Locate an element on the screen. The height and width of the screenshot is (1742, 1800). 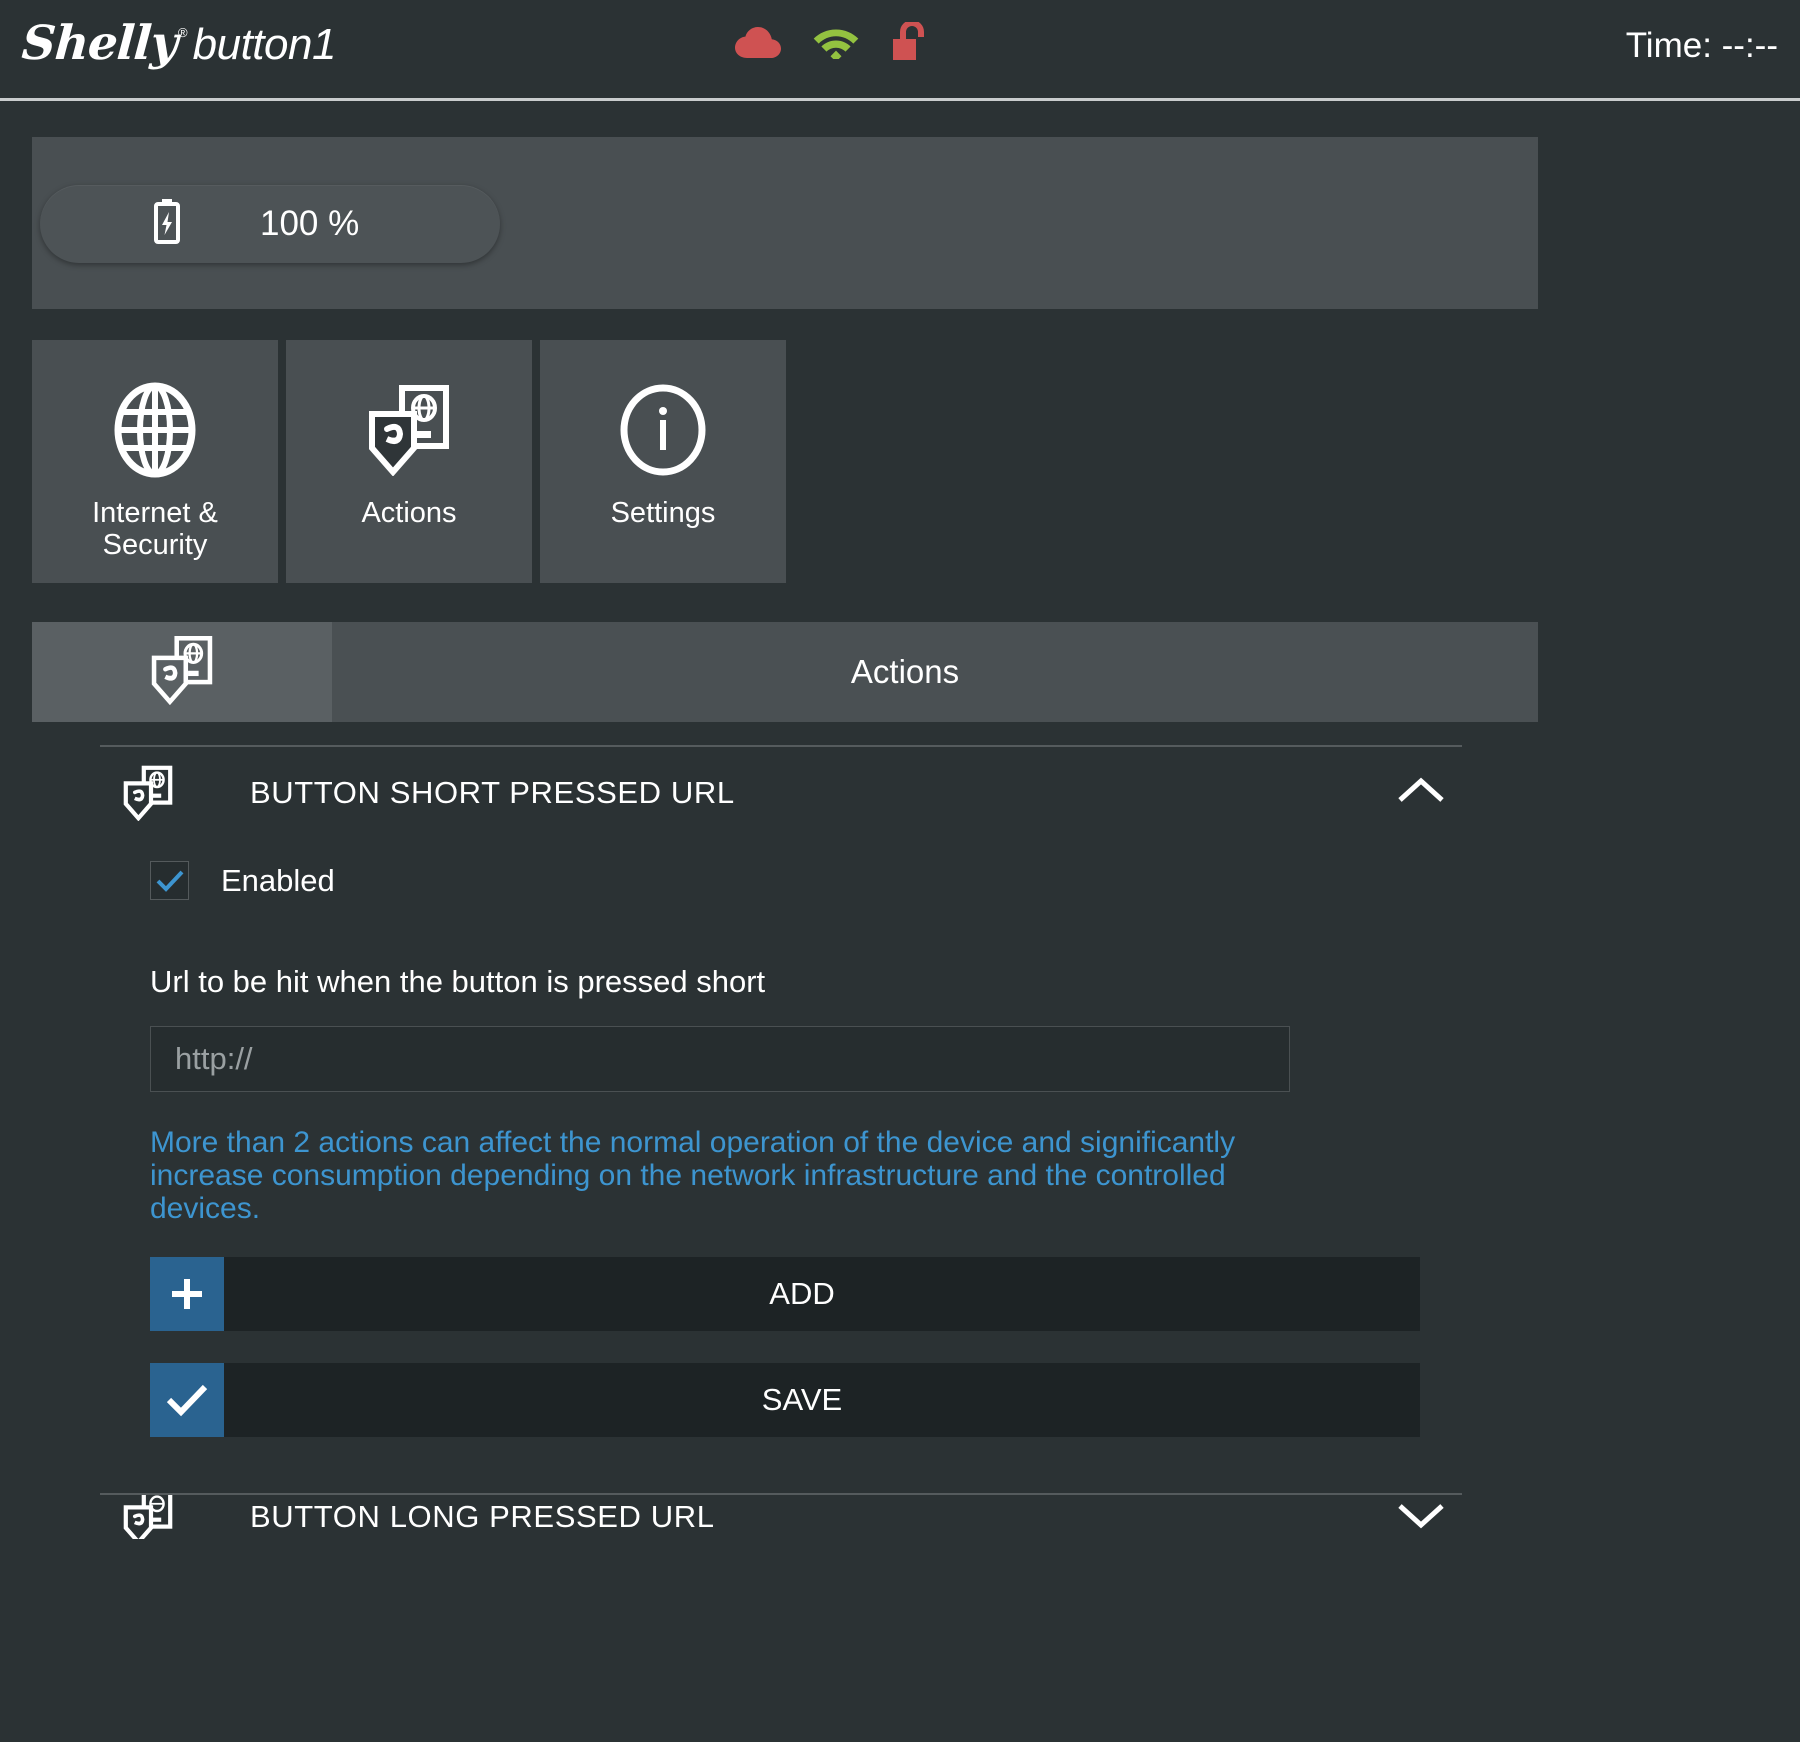
battery-panel: 100 % is located at coordinates (785, 223).